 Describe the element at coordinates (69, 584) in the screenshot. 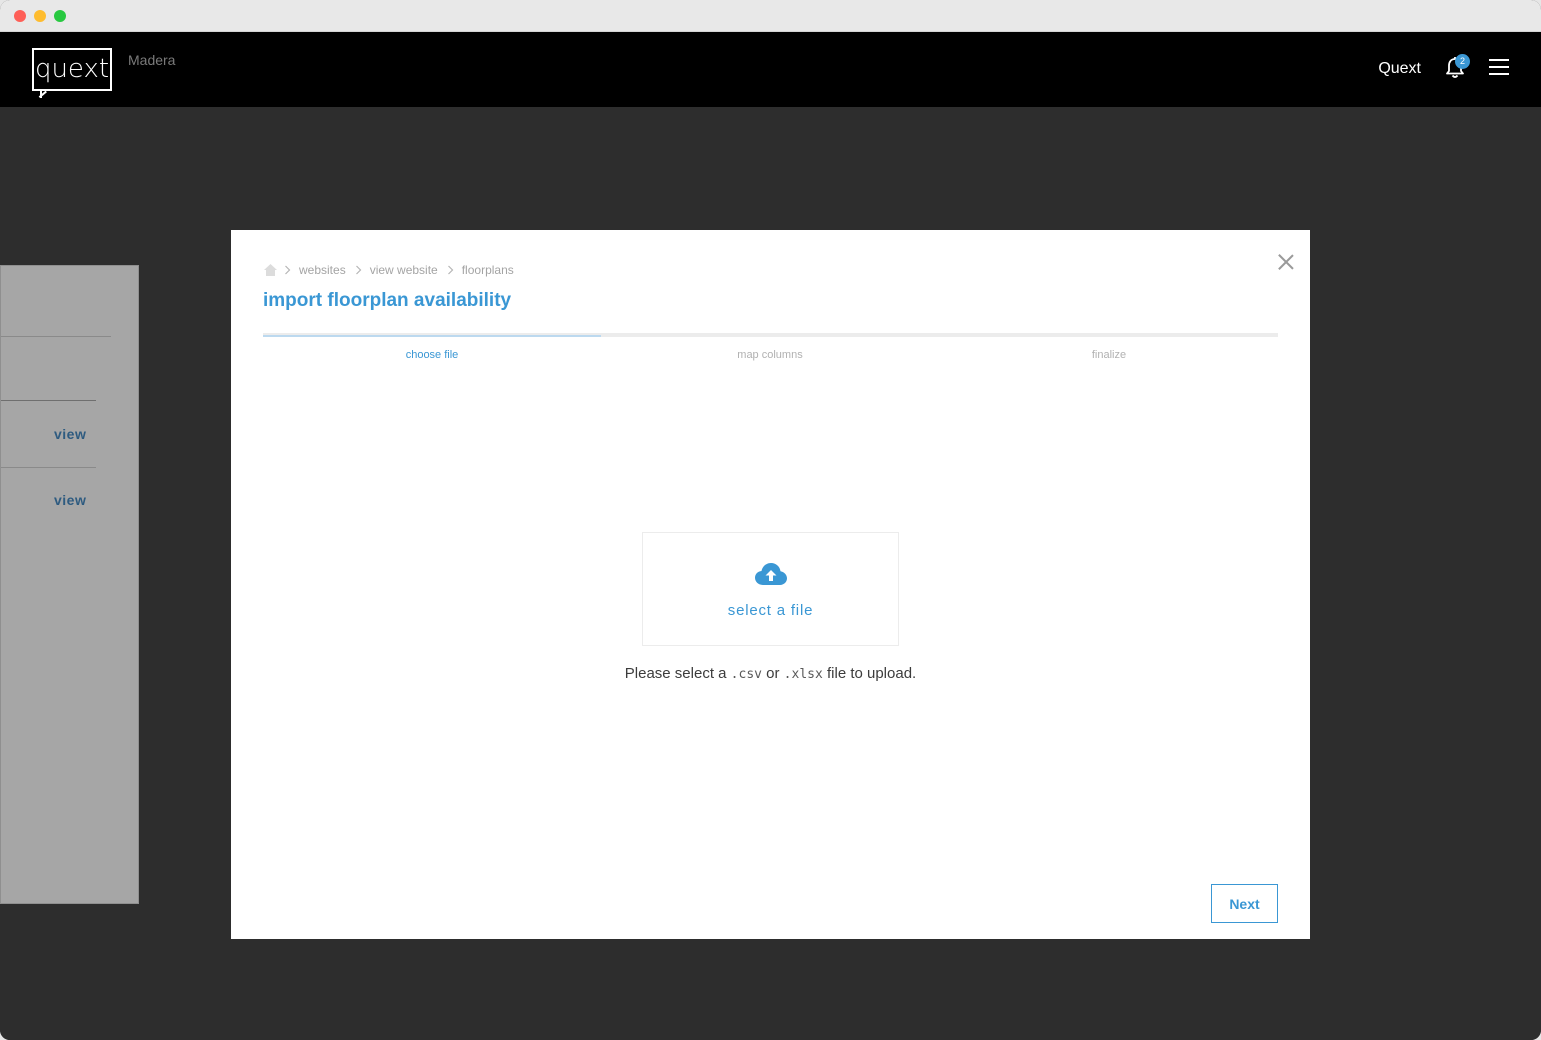

I see `background-page-card: view view` at that location.